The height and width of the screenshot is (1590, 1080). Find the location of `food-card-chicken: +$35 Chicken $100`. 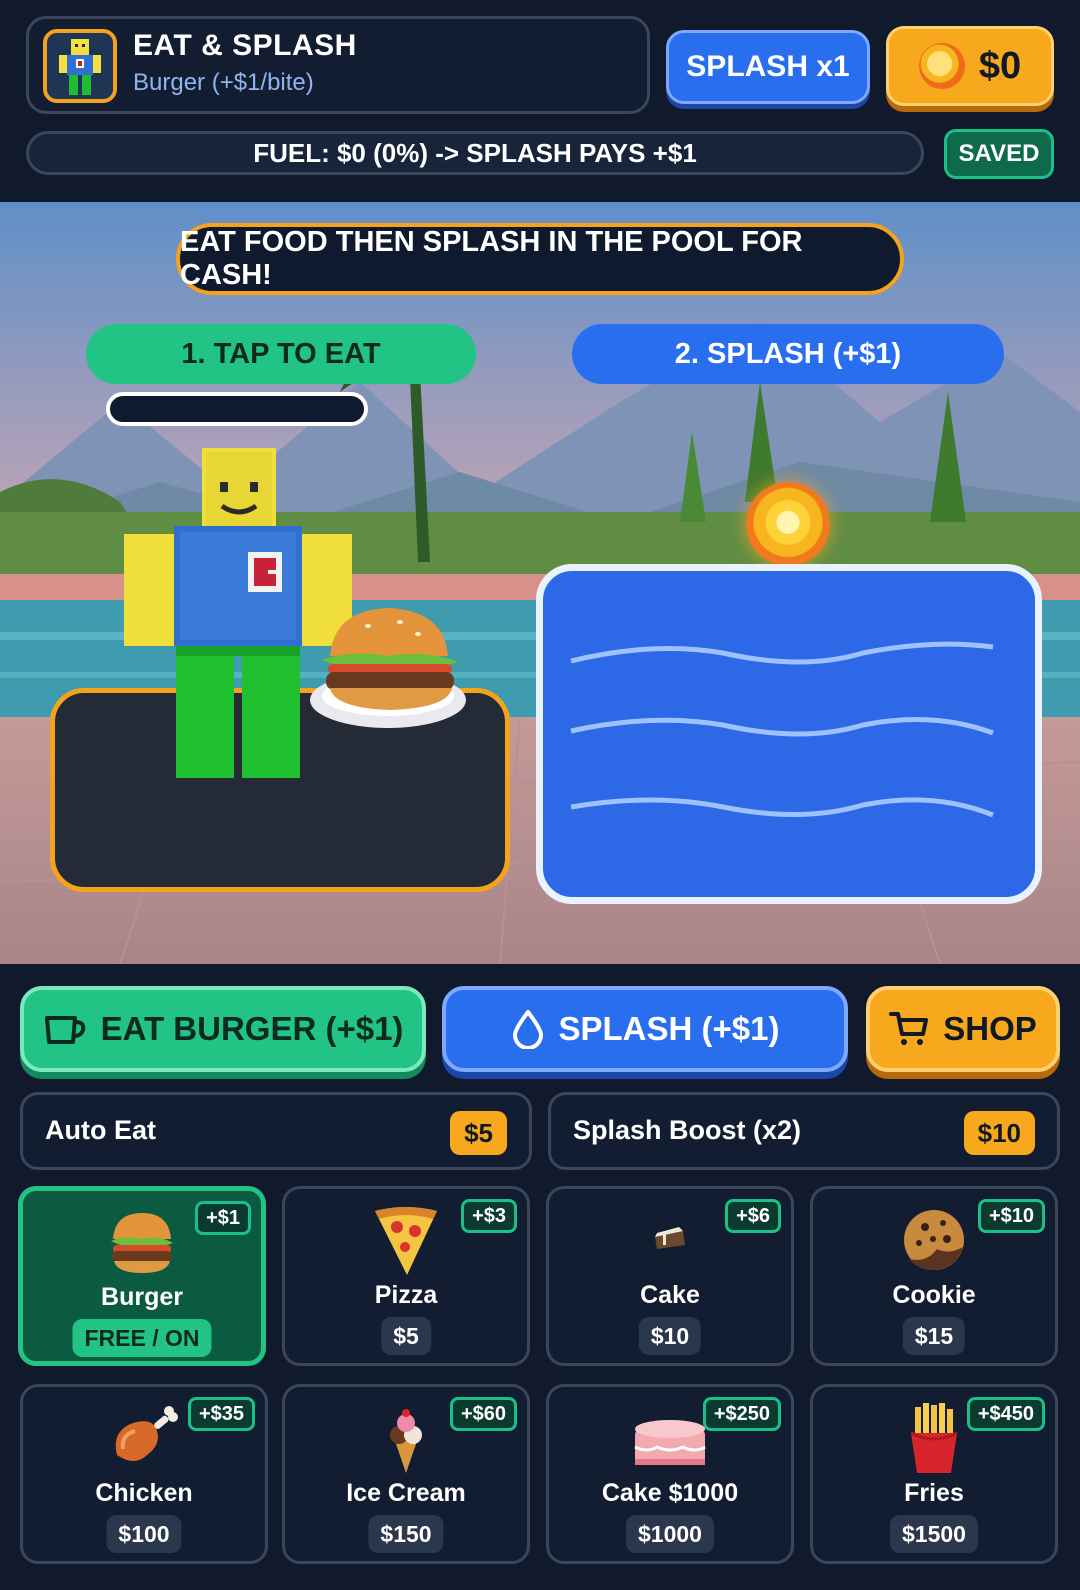

food-card-chicken: +$35 Chicken $100 is located at coordinates (144, 1474).